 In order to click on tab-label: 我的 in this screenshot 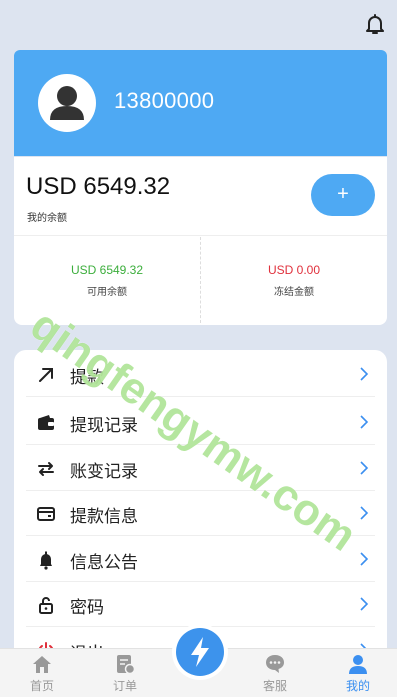, I will do `click(357, 686)`.